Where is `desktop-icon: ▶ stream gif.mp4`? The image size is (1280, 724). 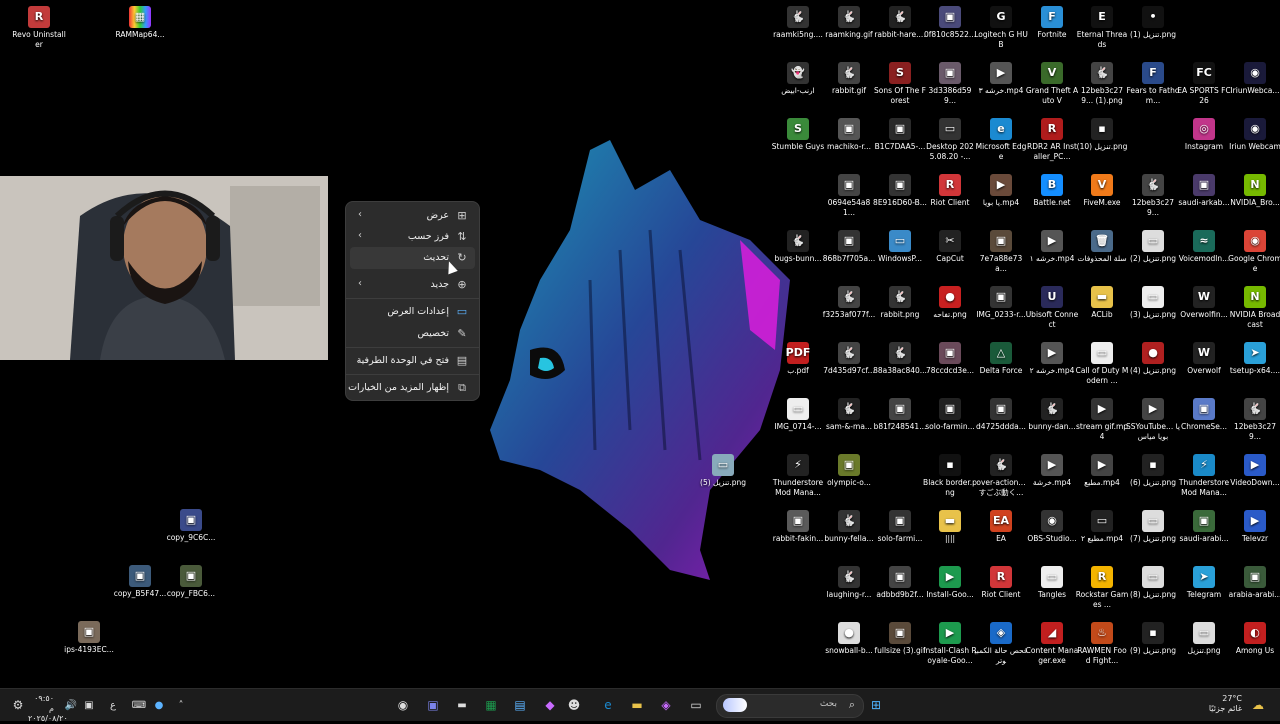
desktop-icon: ▶ stream gif.mp4 is located at coordinates (1102, 422).